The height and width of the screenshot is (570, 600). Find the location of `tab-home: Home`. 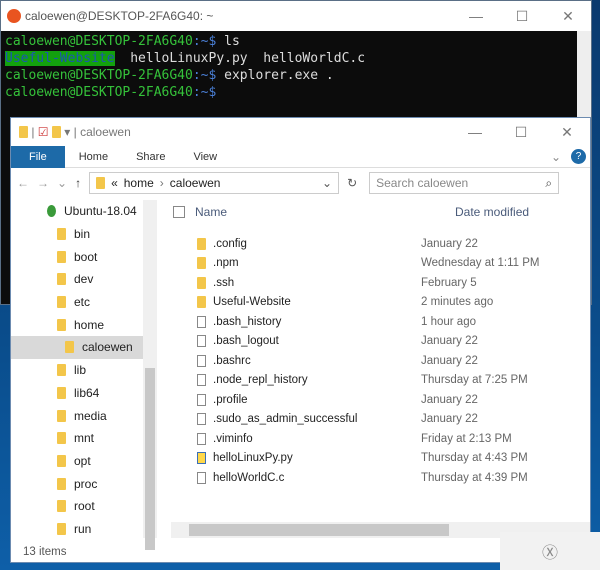

tab-home: Home is located at coordinates (93, 157).